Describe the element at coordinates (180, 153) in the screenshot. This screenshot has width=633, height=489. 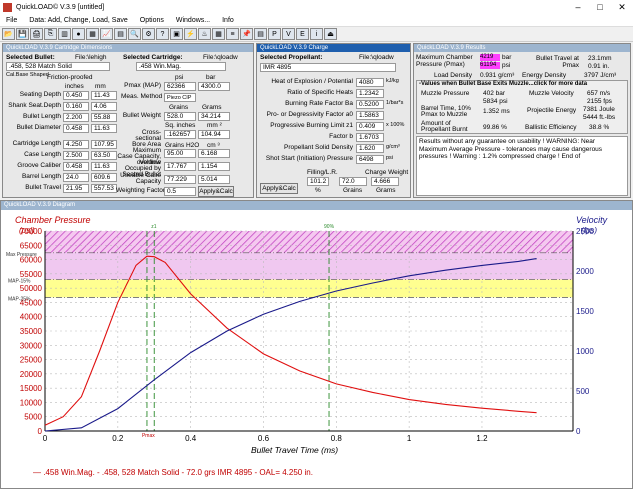
I see `max-case-cap-grains-field: 95.00` at that location.